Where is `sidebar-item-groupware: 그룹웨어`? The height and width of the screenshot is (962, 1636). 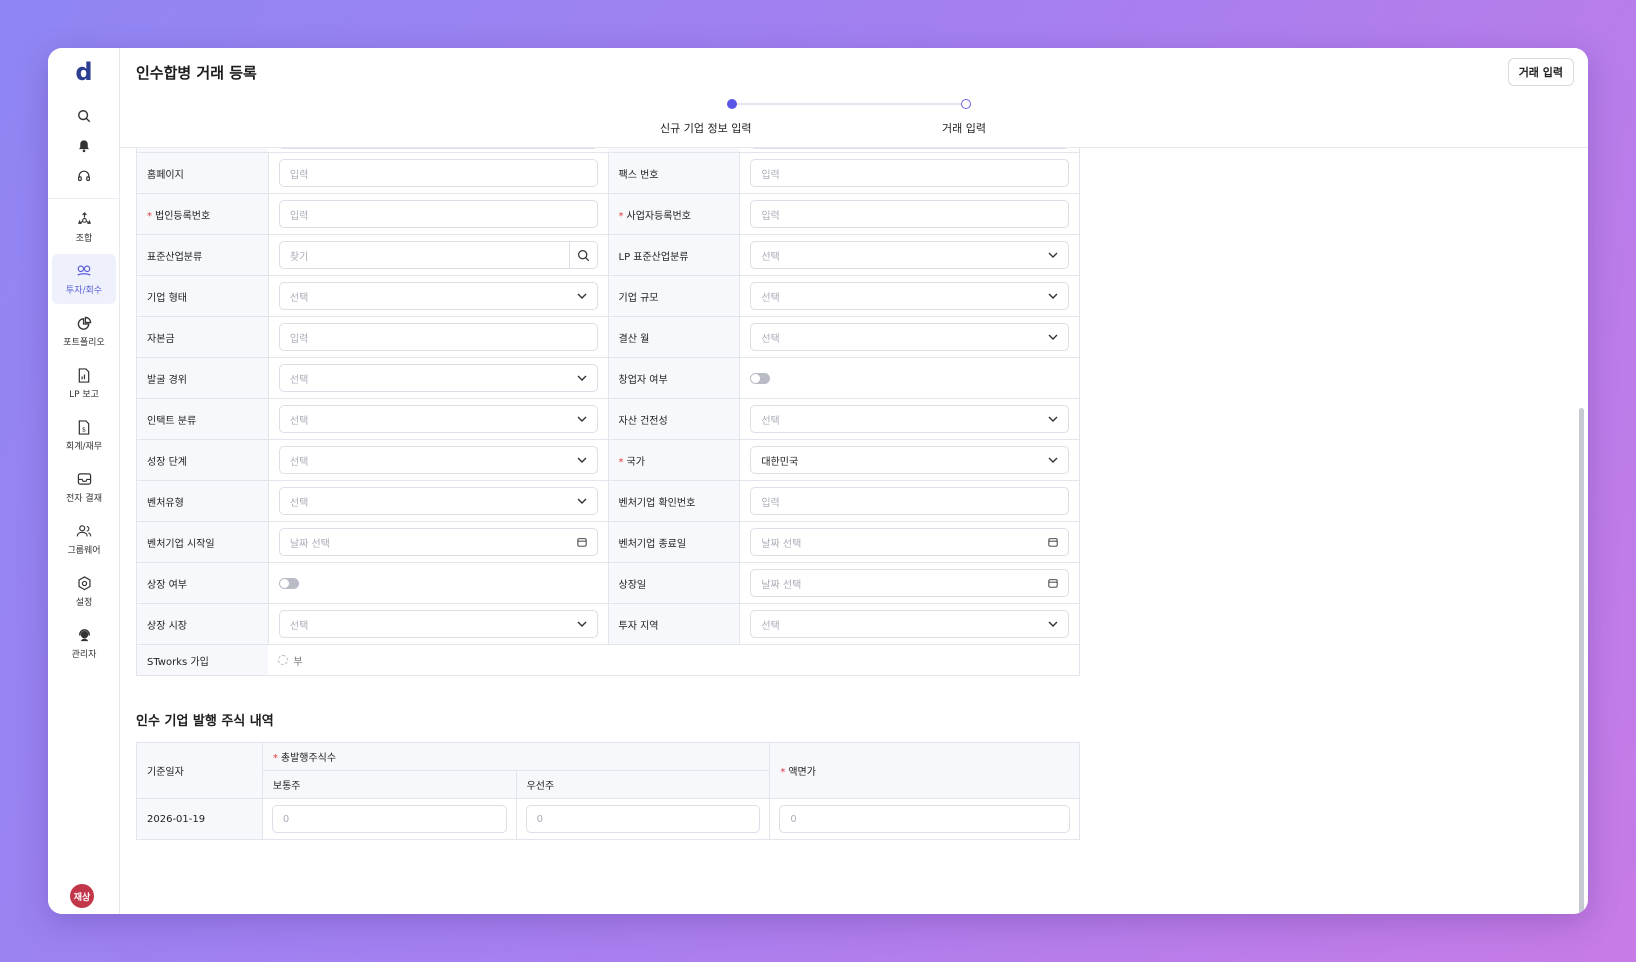
sidebar-item-groupware: 그룹웨어 is located at coordinates (84, 539).